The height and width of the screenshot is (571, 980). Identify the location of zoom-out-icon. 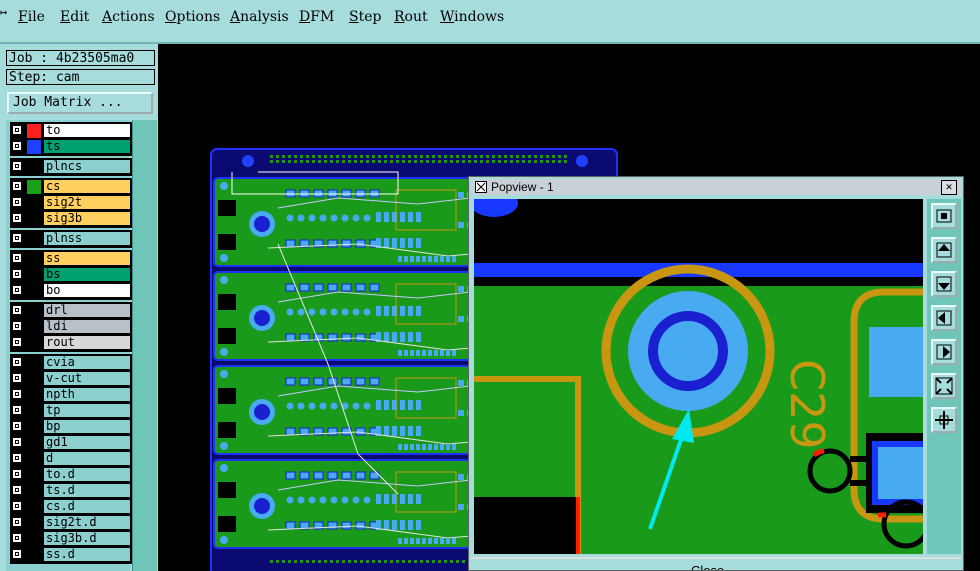
(944, 386).